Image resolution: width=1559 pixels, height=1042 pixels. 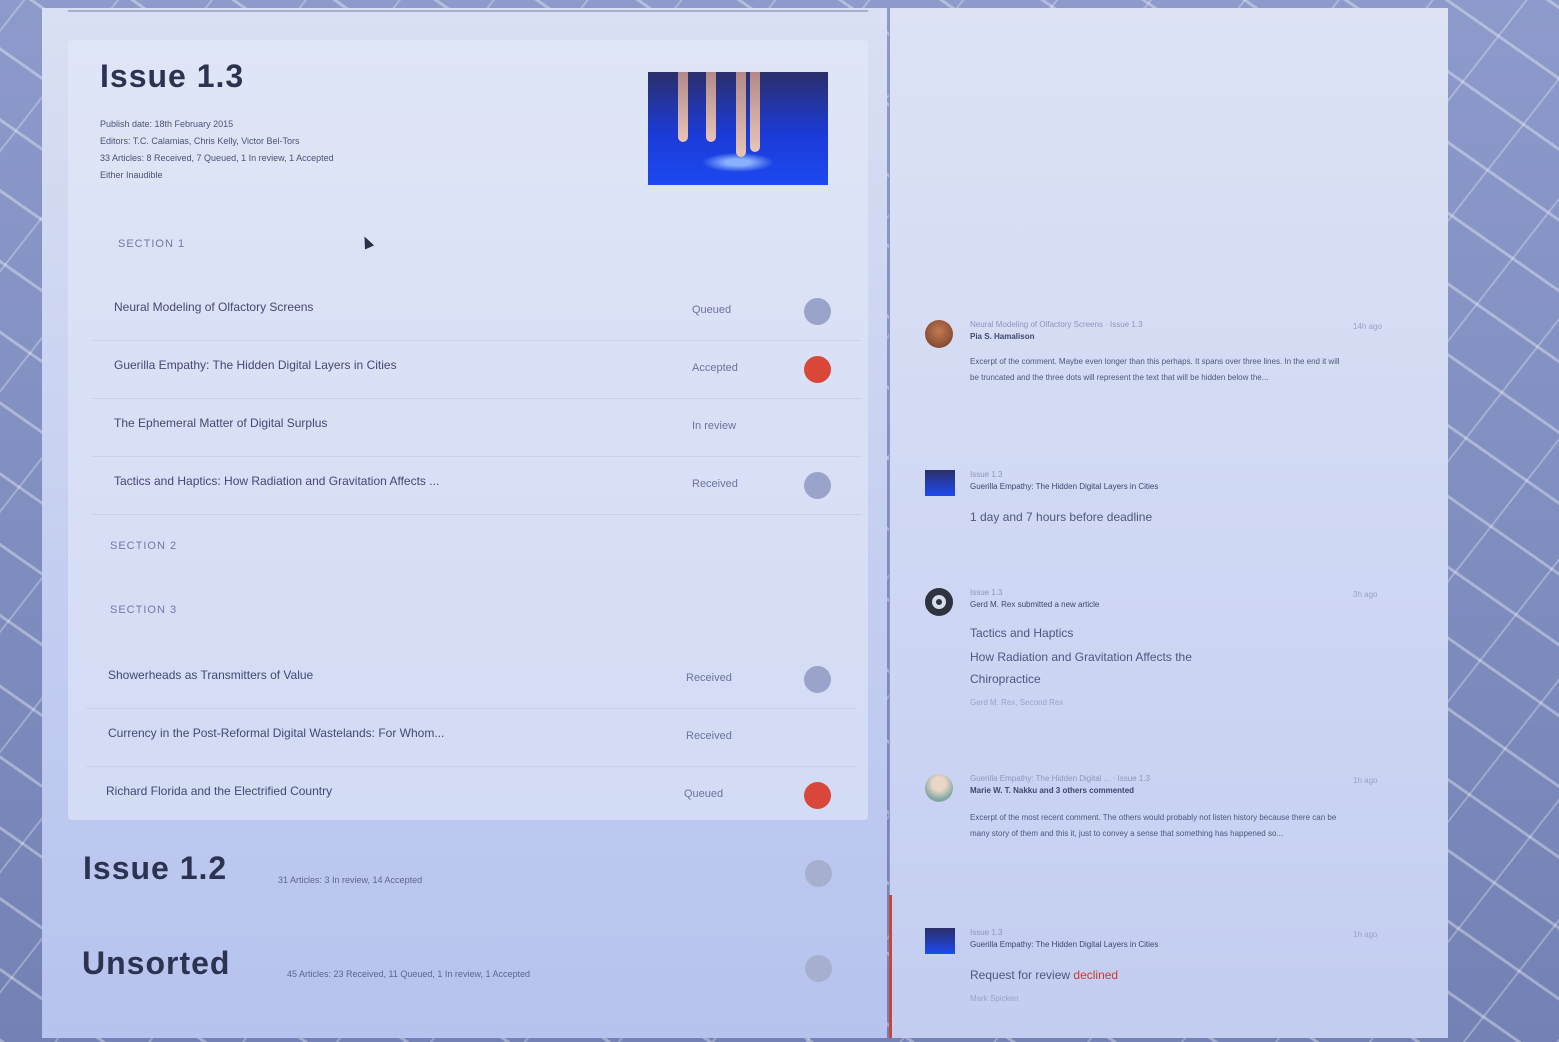 I want to click on feed-time: 3h ago, so click(x=1365, y=594).